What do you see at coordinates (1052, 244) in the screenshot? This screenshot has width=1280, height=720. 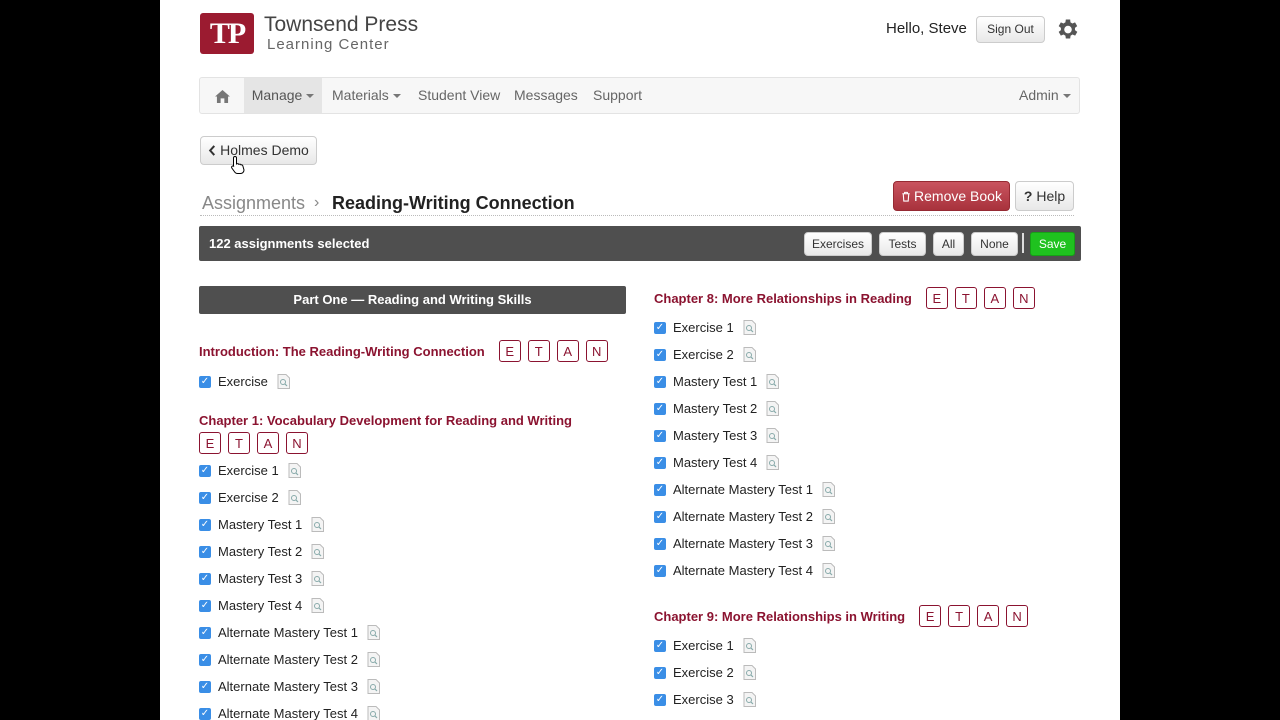 I see `save-button: Save` at bounding box center [1052, 244].